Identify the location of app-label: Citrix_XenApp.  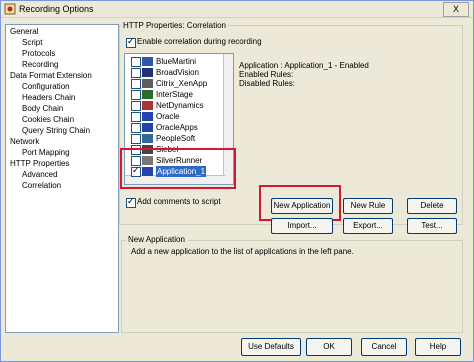
(182, 83).